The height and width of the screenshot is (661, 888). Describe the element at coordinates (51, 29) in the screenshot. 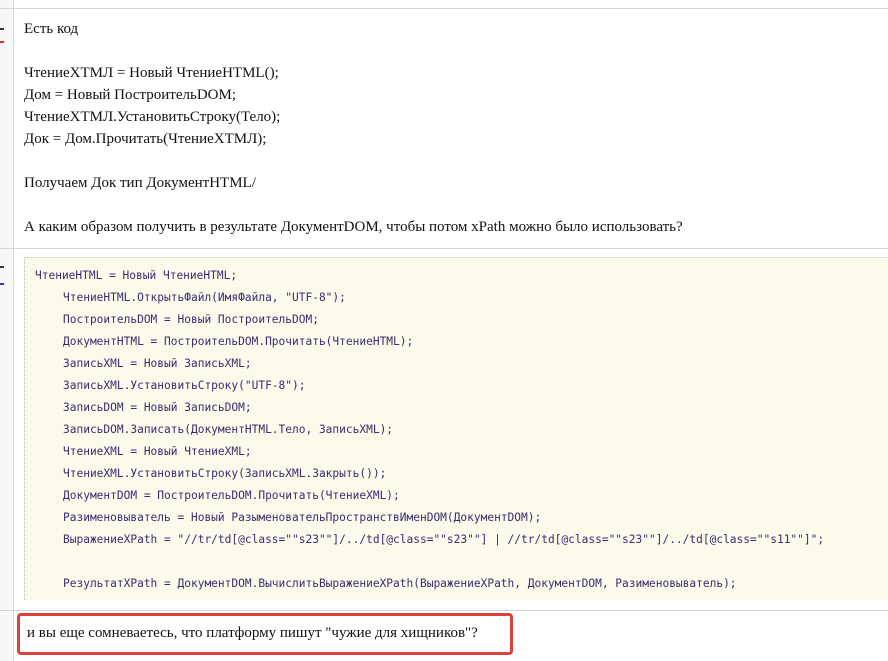

I see `post-line: Есть код` at that location.